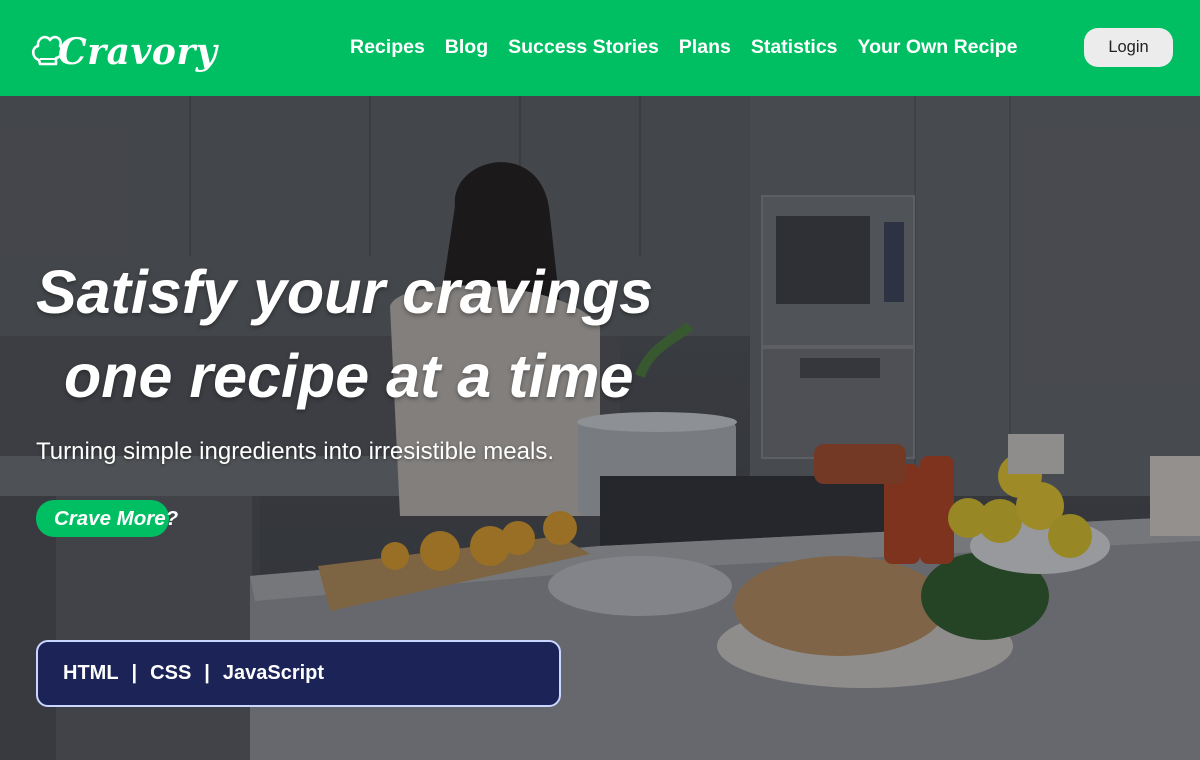 The height and width of the screenshot is (760, 1200). I want to click on logo-text: Cravory, so click(138, 52).